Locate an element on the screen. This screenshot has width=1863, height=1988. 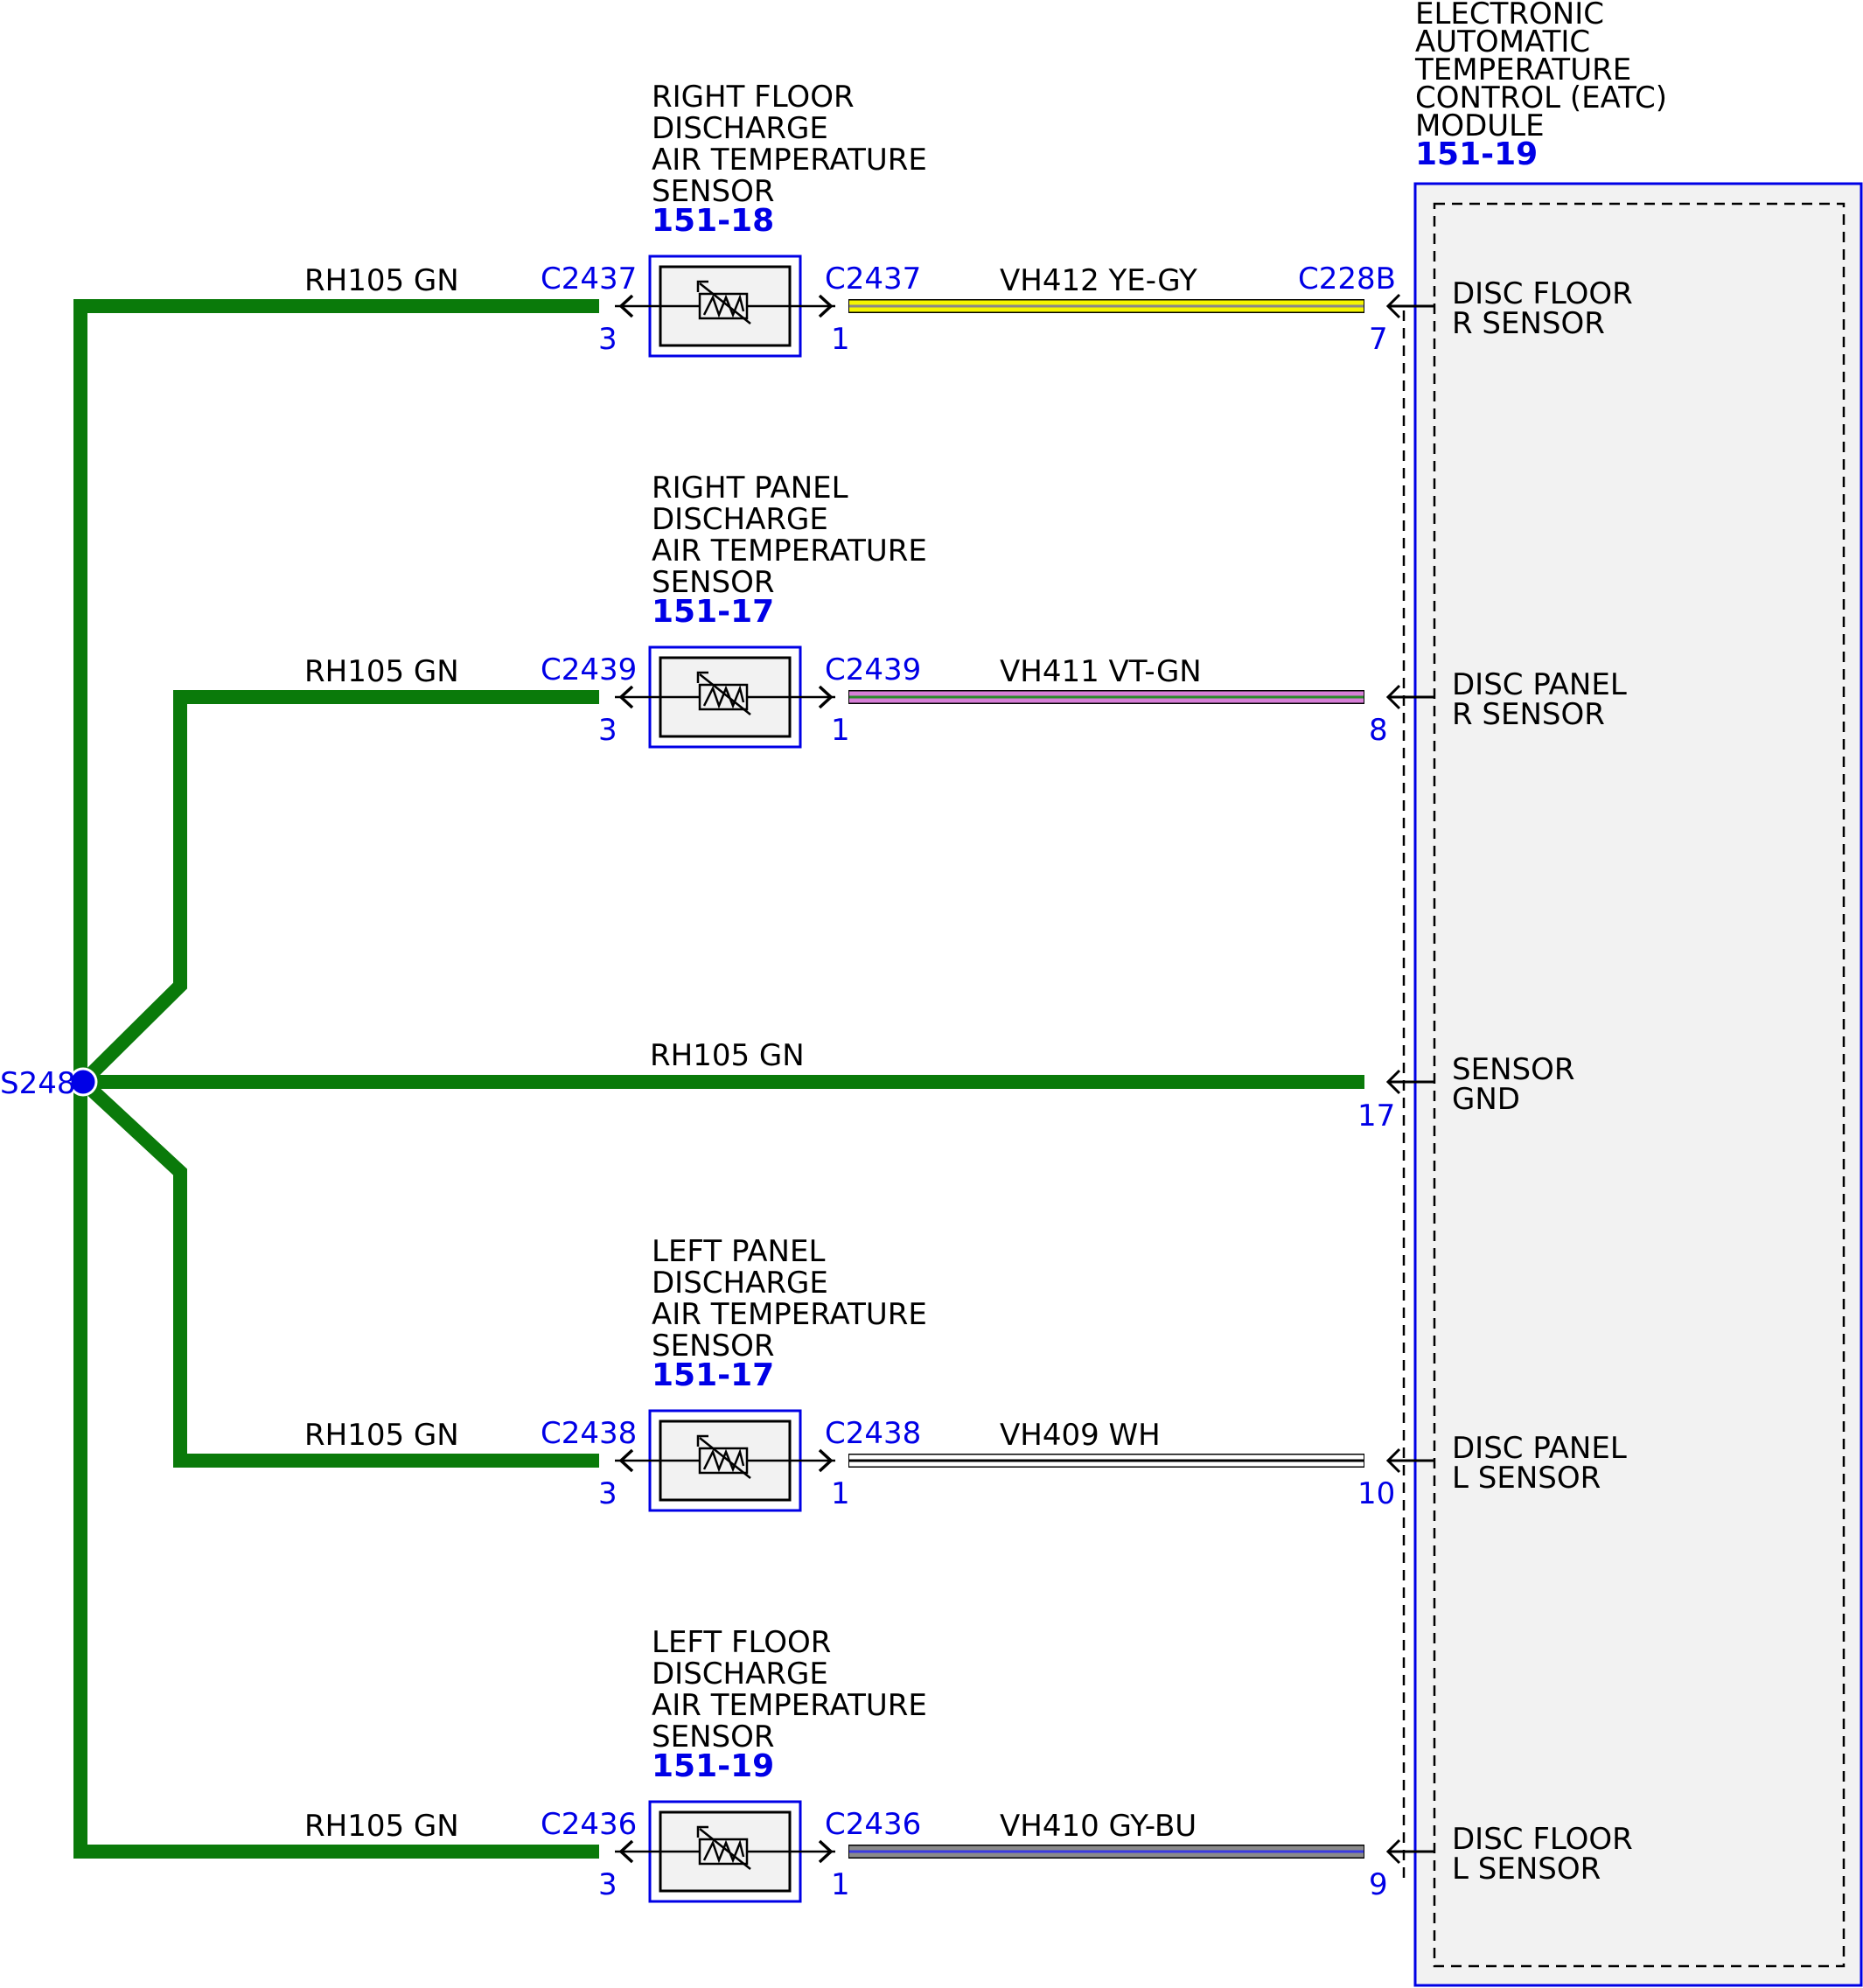
connector-label-right: C2438 is located at coordinates (873, 1434).